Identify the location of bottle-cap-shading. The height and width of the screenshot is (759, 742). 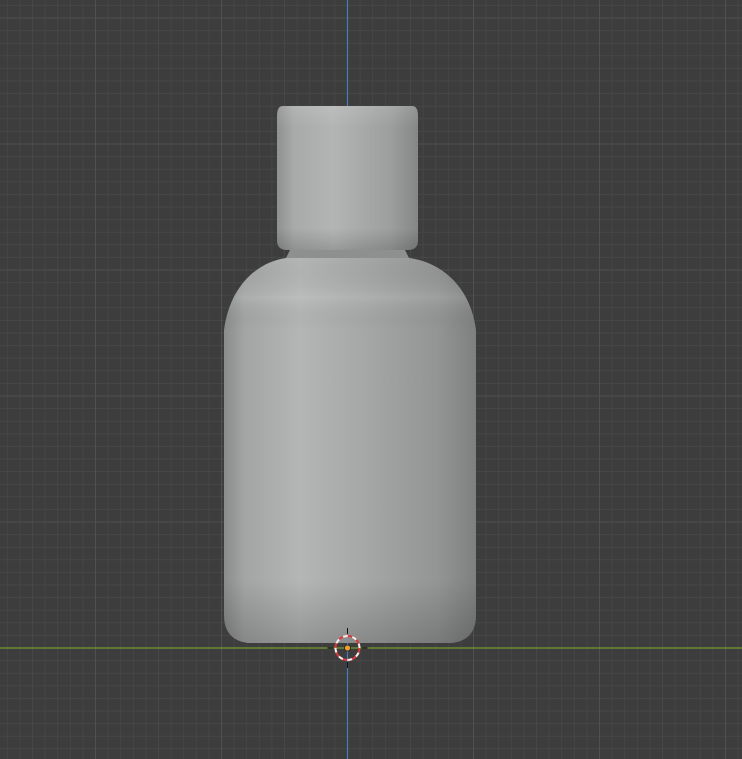
(347, 178).